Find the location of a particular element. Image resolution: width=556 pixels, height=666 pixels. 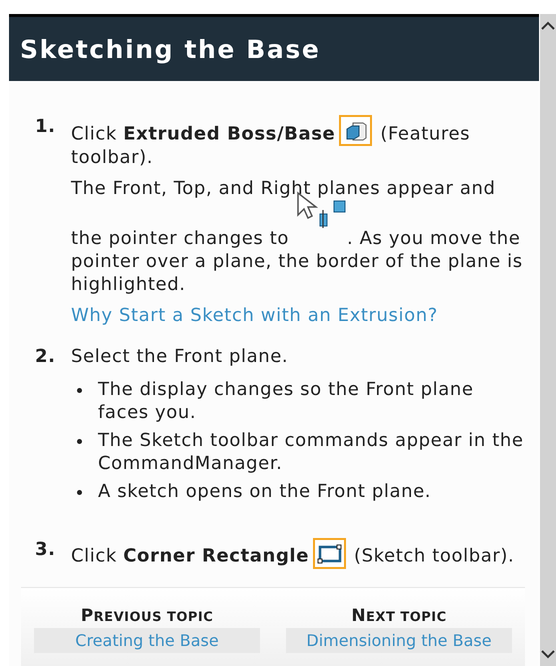

note-text: pointer over a plane, the border of the plane is highlighted. is located at coordinates (297, 273).